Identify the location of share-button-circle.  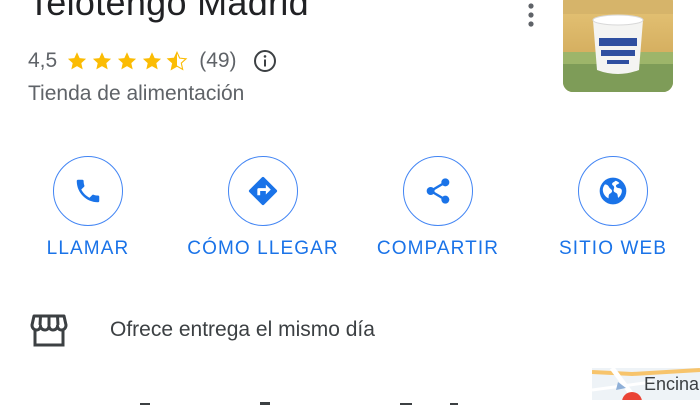
(438, 191).